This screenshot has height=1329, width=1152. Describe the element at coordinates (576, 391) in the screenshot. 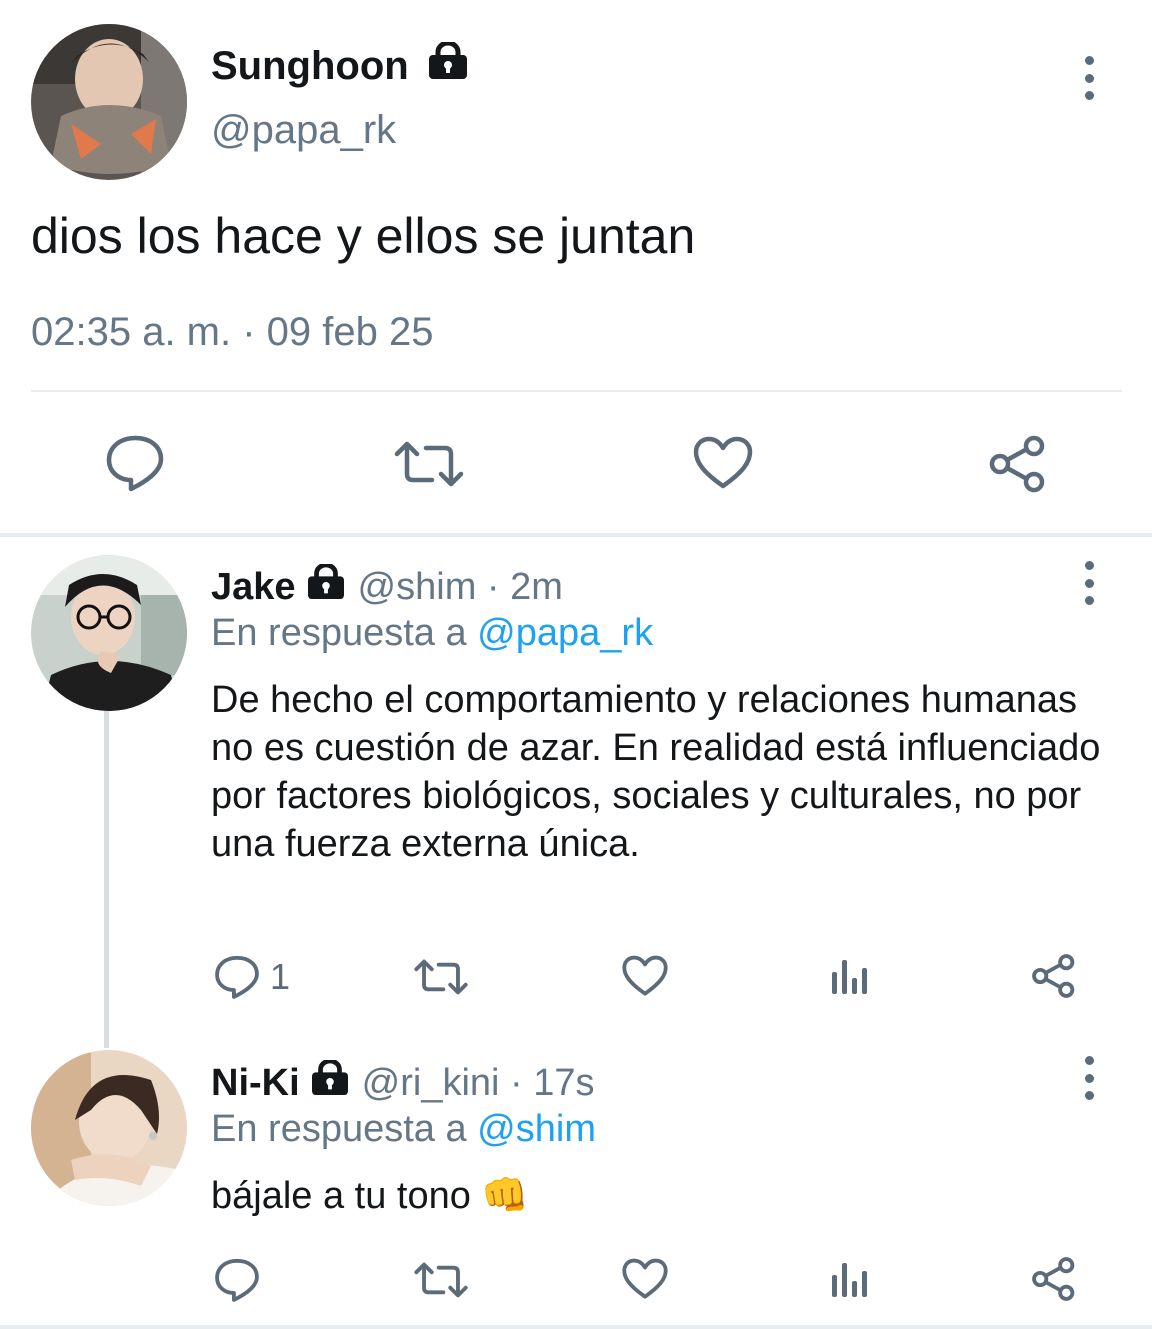

I see `divider` at that location.